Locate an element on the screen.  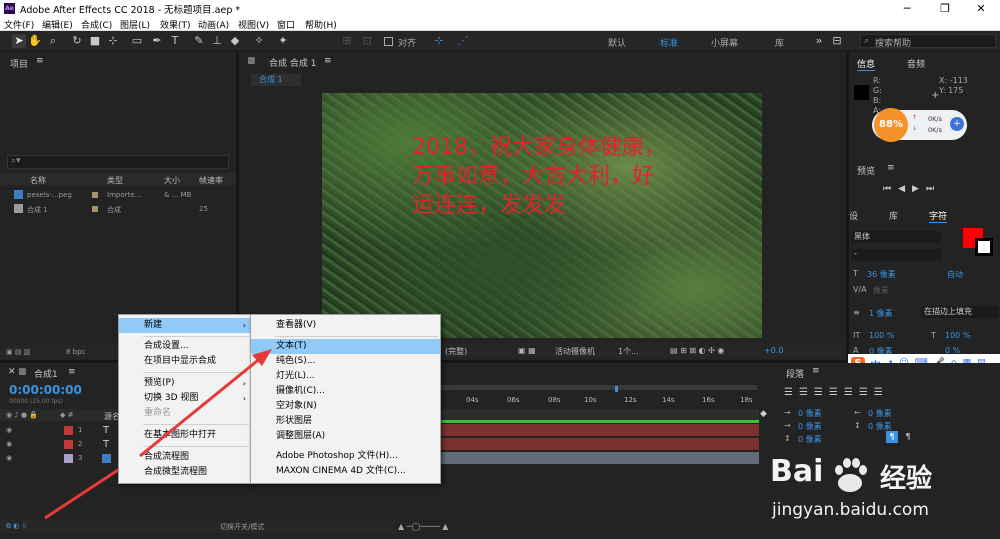
stroke-type-dropdown: 在描边上填充 is located at coordinates (960, 312).